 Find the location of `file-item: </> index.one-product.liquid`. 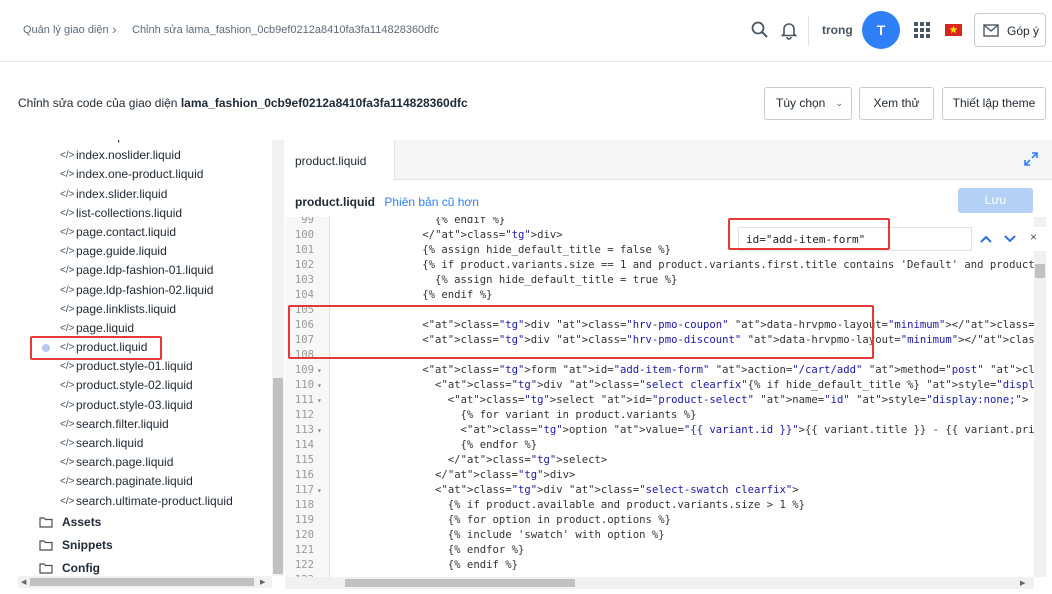

file-item: </> index.one-product.liquid is located at coordinates (144, 174).